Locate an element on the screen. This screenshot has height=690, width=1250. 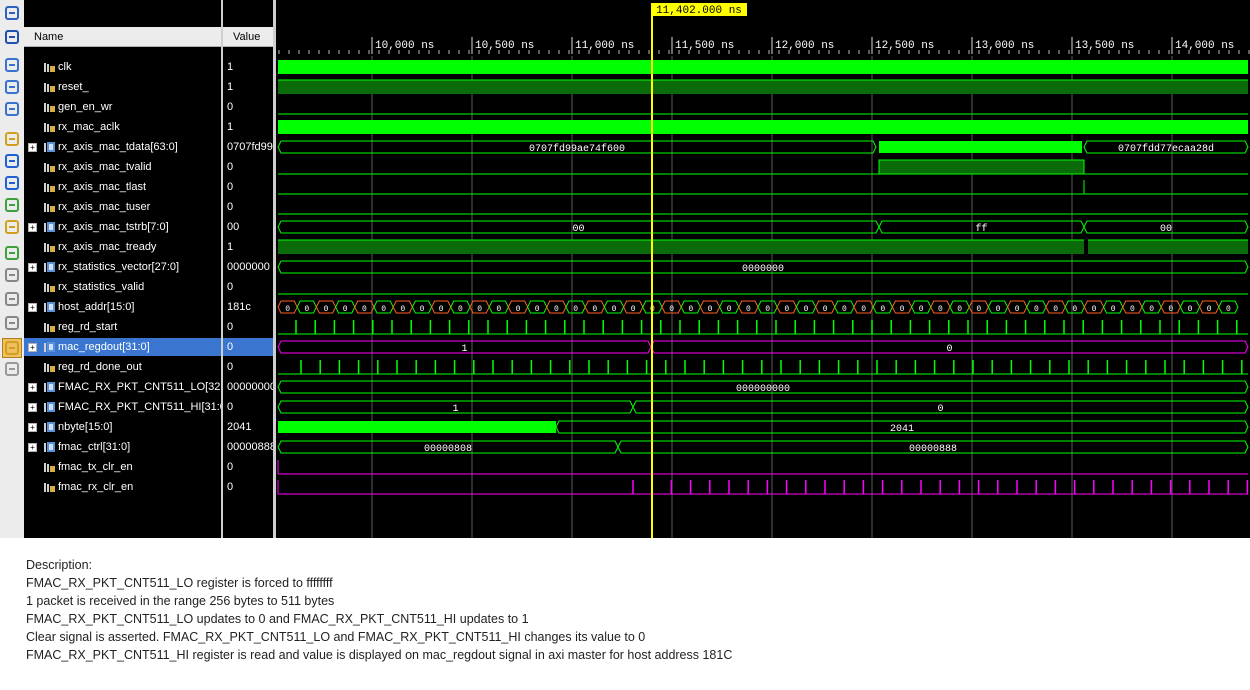
signal-row: rx_axis_mac_tuser is located at coordinates (122, 207).